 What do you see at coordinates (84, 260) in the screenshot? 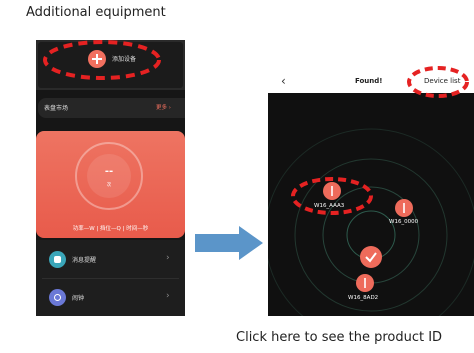
I see `list-item-label: 消息提醒` at bounding box center [84, 260].